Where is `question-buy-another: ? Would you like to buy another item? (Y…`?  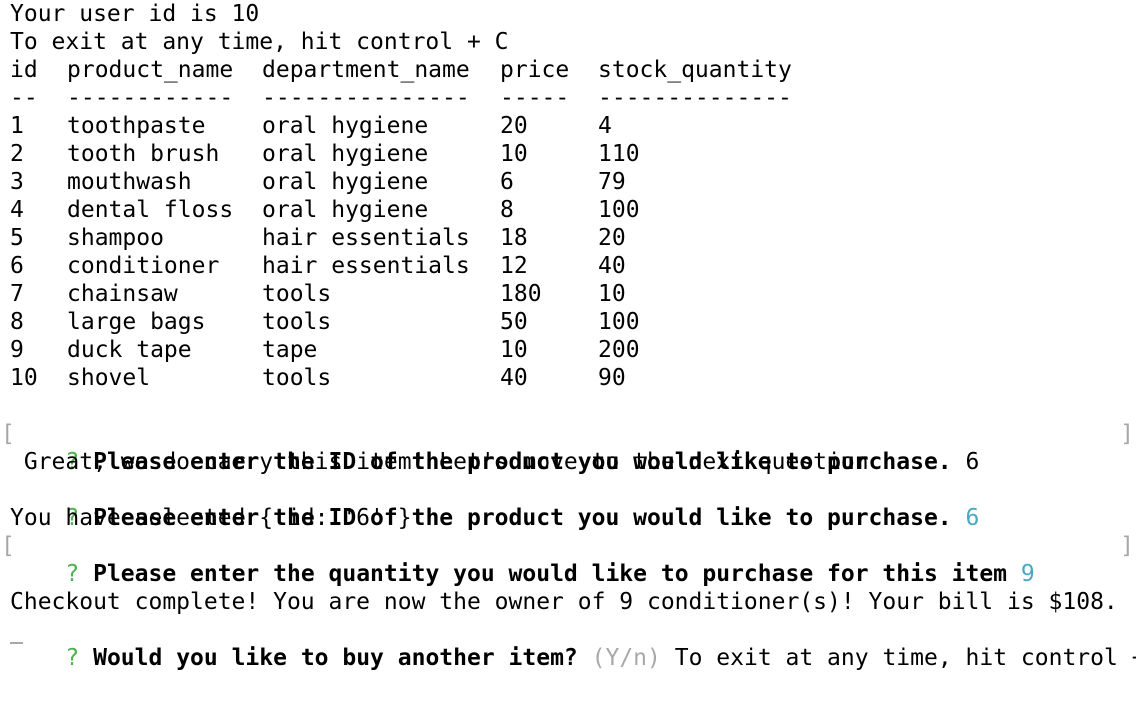 question-buy-another: ? Would you like to buy another item? (Y… is located at coordinates (573, 643).